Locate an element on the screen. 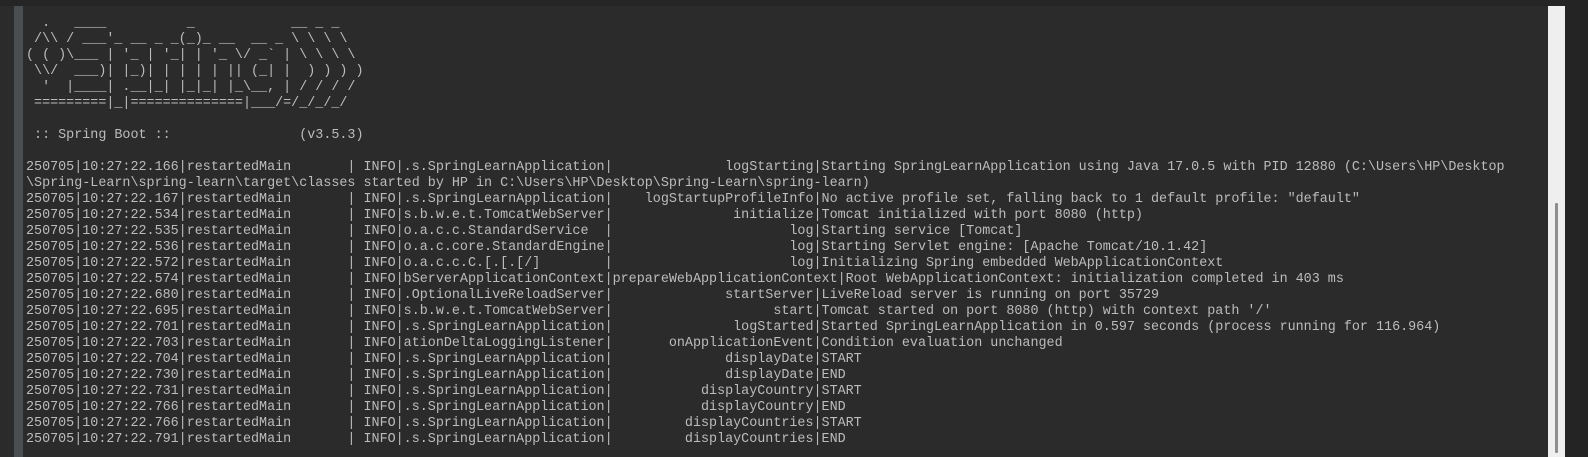 The width and height of the screenshot is (1588, 457). banner-line: /\\ / ___'_ __ _ _(_)_ __ __ _ \ \ \ \ is located at coordinates (187, 39).